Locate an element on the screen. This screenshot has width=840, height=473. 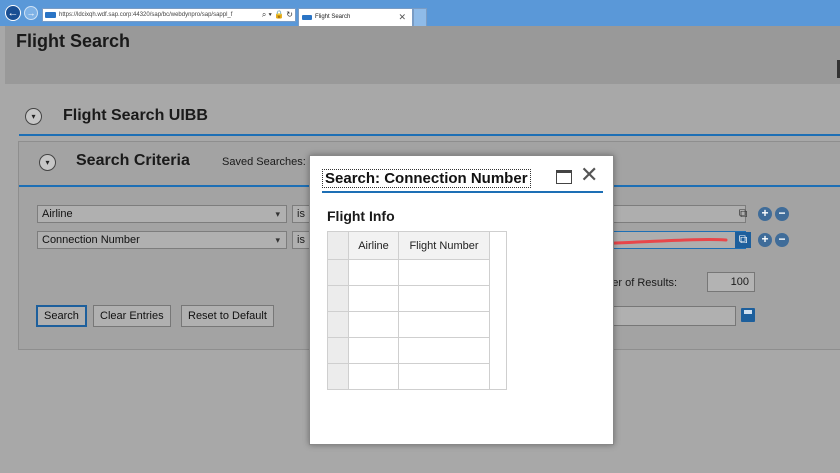
page-header: Flight Search is located at coordinates (422, 55).